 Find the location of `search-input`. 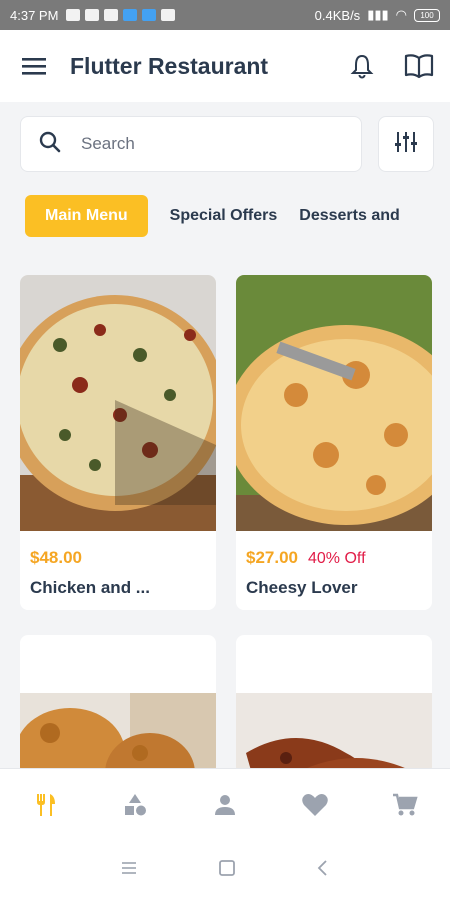

search-input is located at coordinates (181, 144).